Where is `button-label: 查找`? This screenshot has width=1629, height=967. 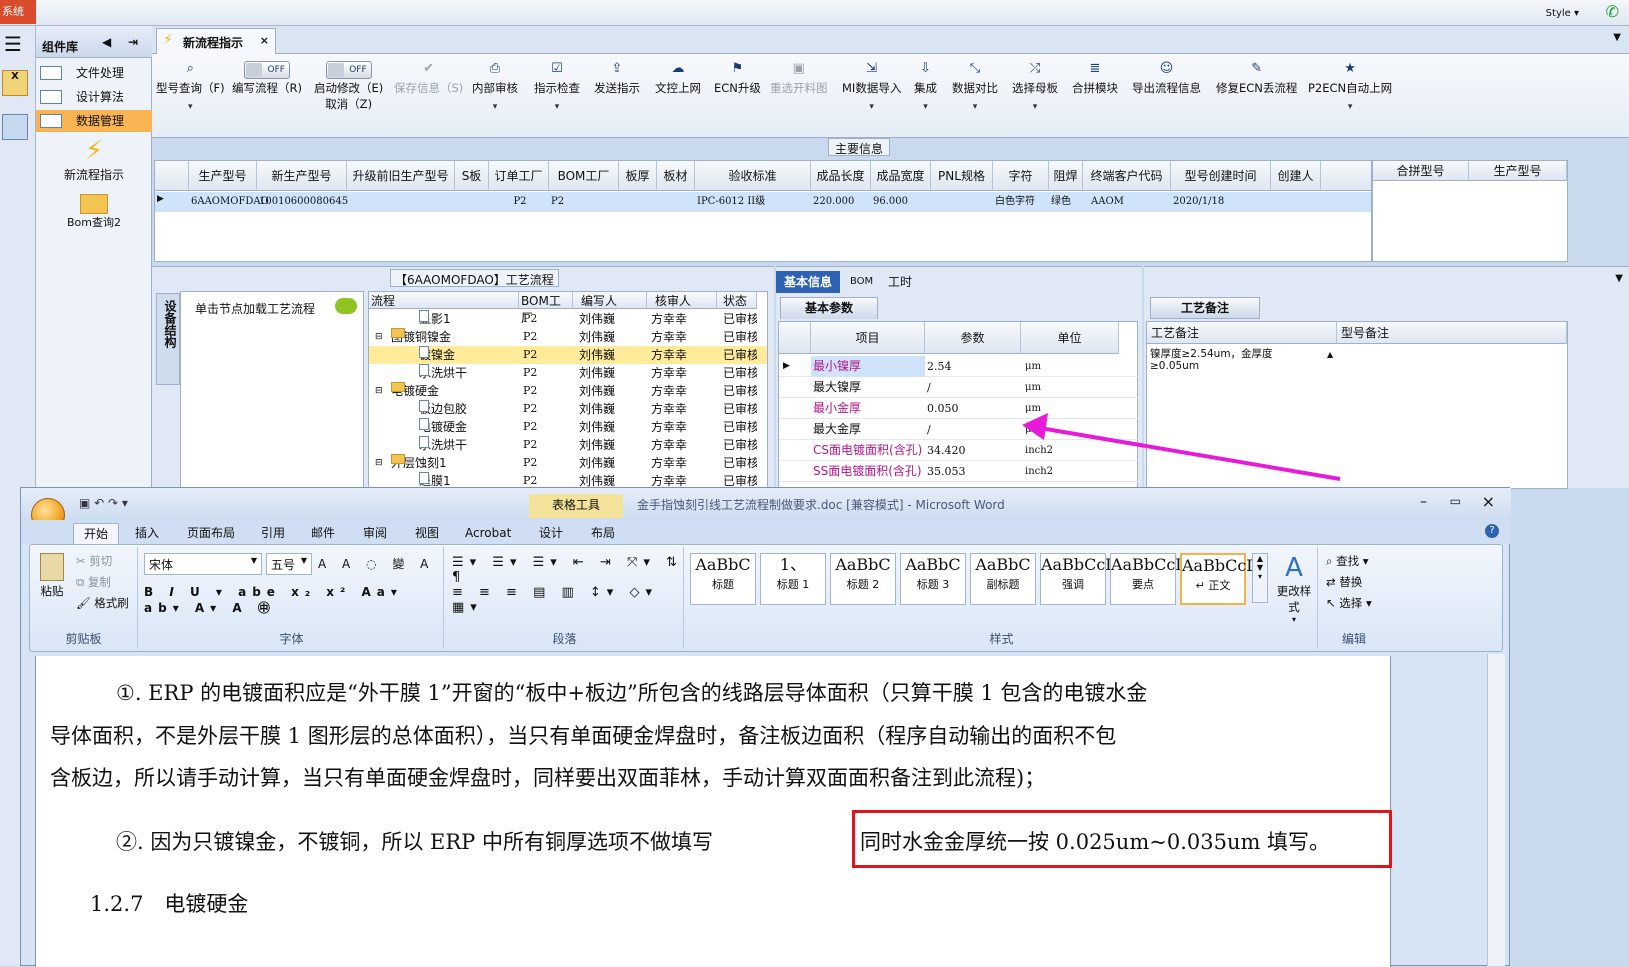 button-label: 查找 is located at coordinates (1348, 561).